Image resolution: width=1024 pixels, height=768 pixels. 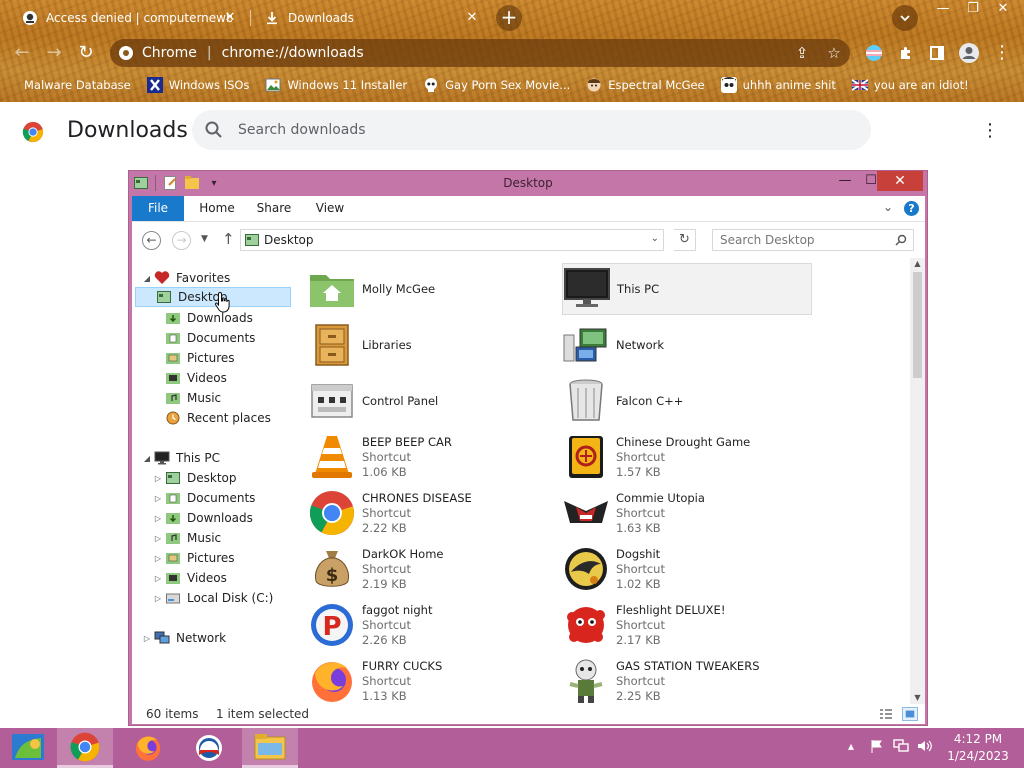 What do you see at coordinates (22, 53) in the screenshot?
I see `back-icon: ←` at bounding box center [22, 53].